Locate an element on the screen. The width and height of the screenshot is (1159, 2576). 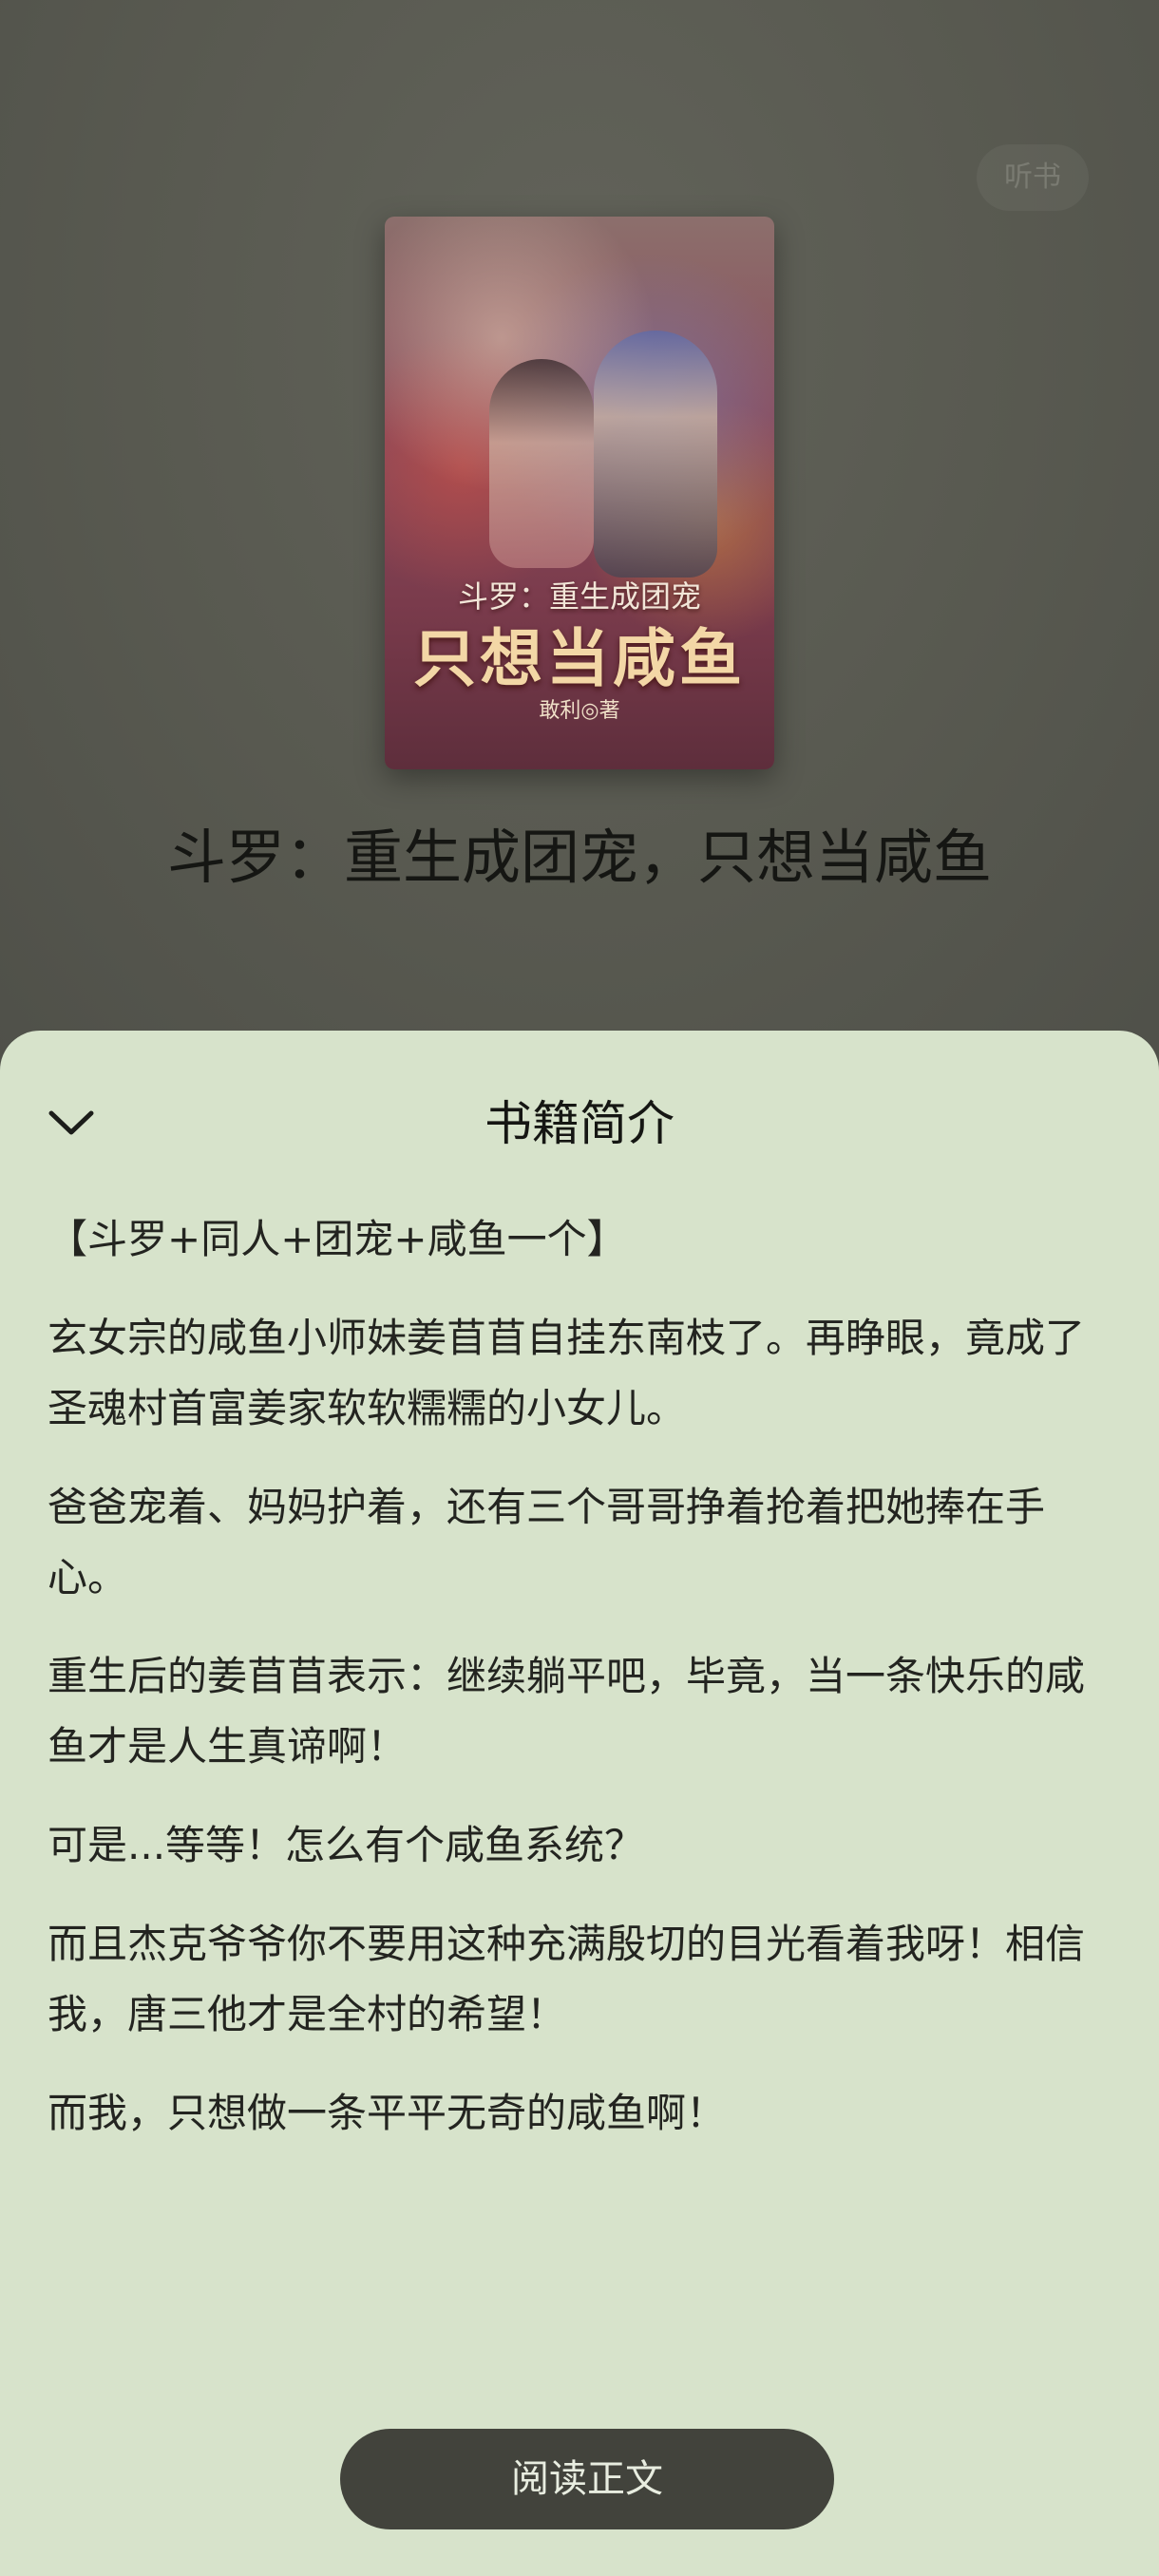
book-cover: 斗罗：重生成团宠 只想当咸鱼 敢利◎著 is located at coordinates (579, 493).